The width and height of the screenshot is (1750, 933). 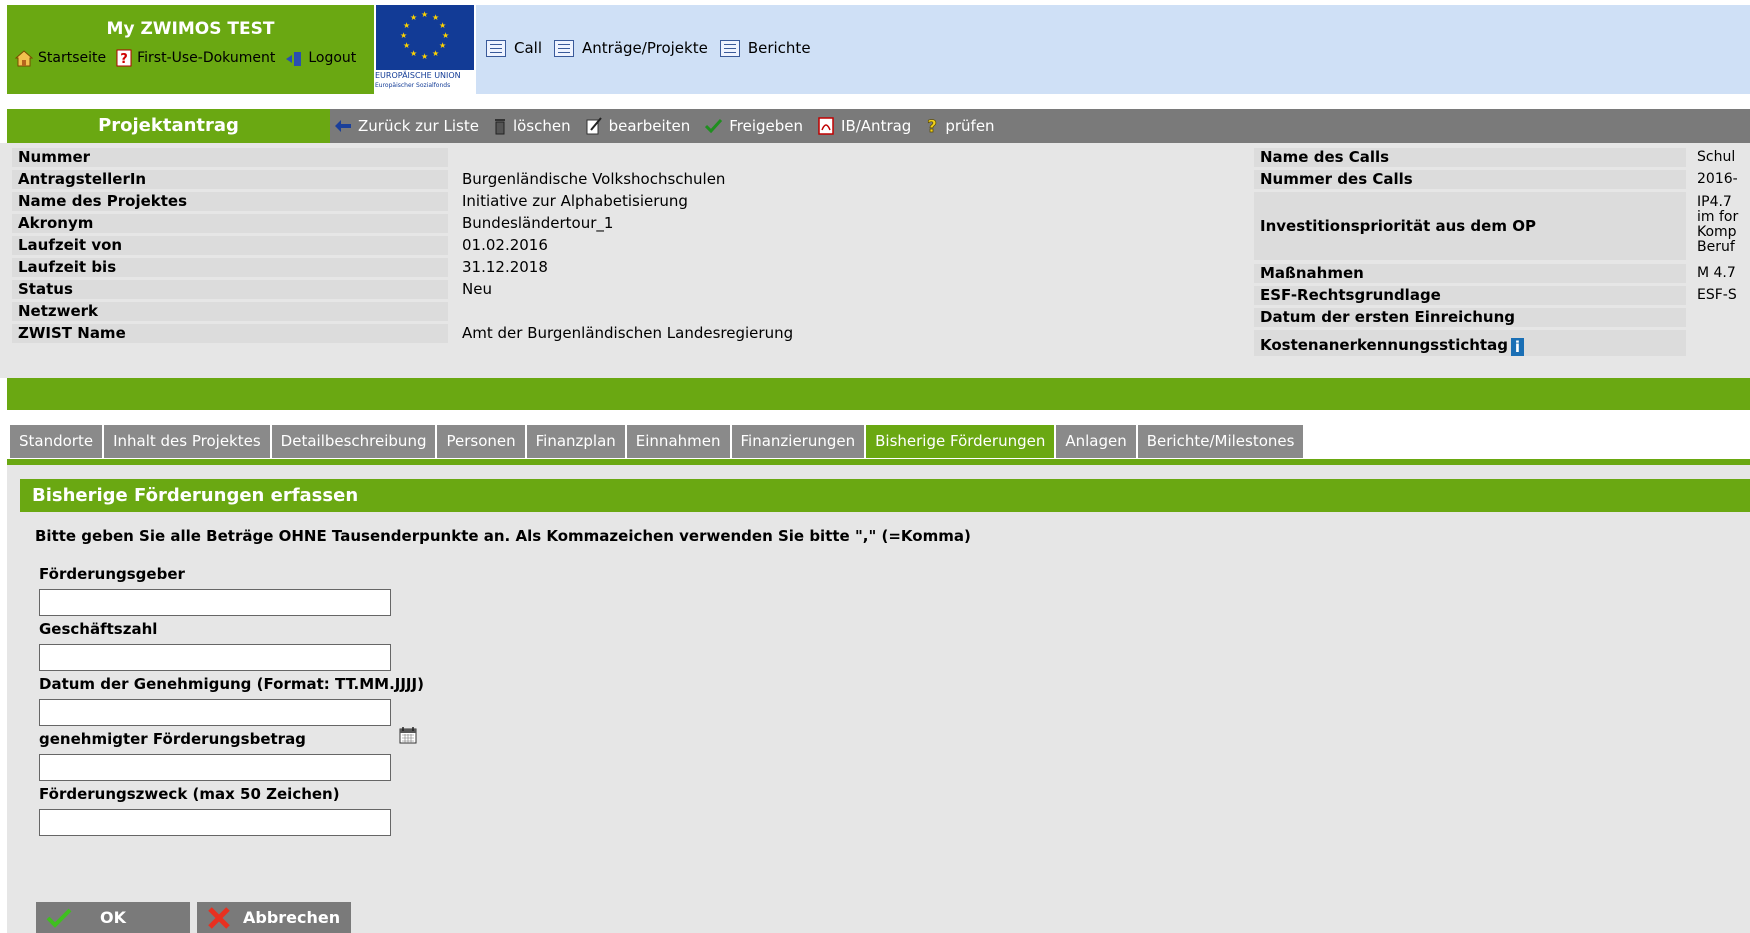 I want to click on back-arrow-icon, so click(x=343, y=126).